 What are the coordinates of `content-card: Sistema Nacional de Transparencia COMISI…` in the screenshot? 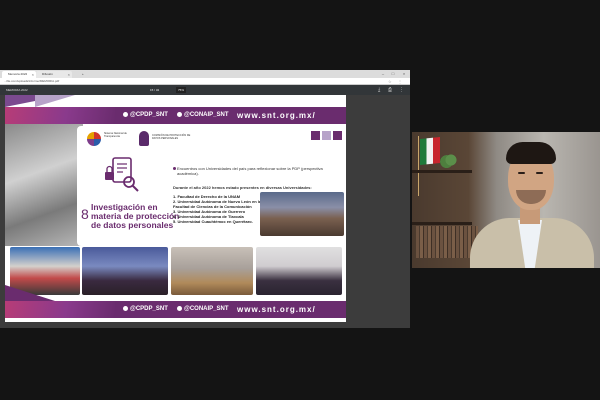 It's located at (211, 186).